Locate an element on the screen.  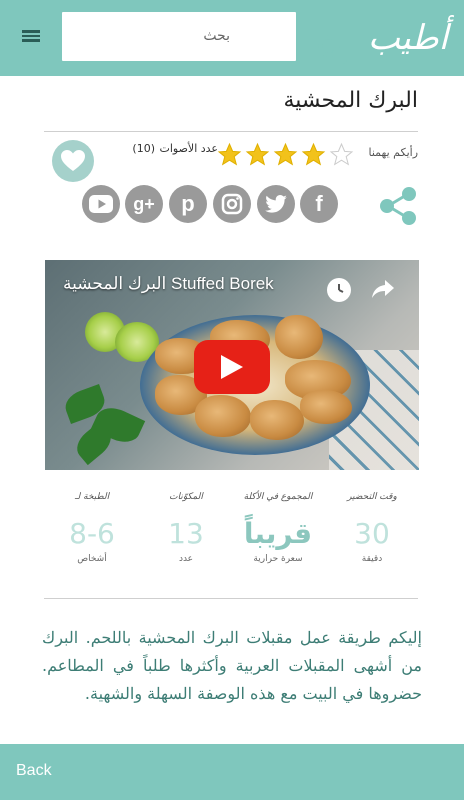
video-title: البرك المحشية Stuffed Borek is located at coordinates (168, 283).